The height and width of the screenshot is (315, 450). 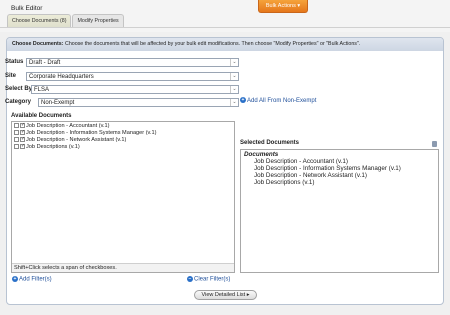 I want to click on category-row: Category Non-Exempt ⌄, so click(x=122, y=102).